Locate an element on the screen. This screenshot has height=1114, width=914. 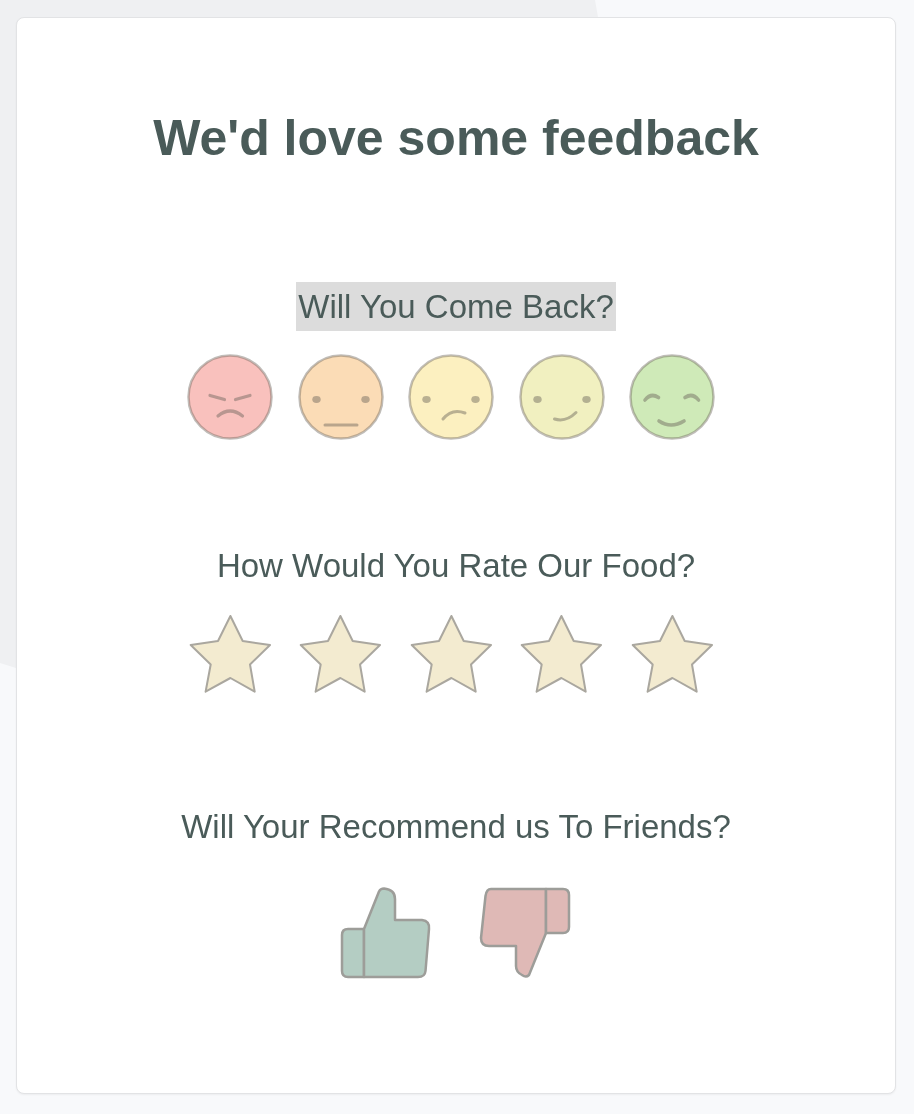
star-rating is located at coordinates (451, 654).